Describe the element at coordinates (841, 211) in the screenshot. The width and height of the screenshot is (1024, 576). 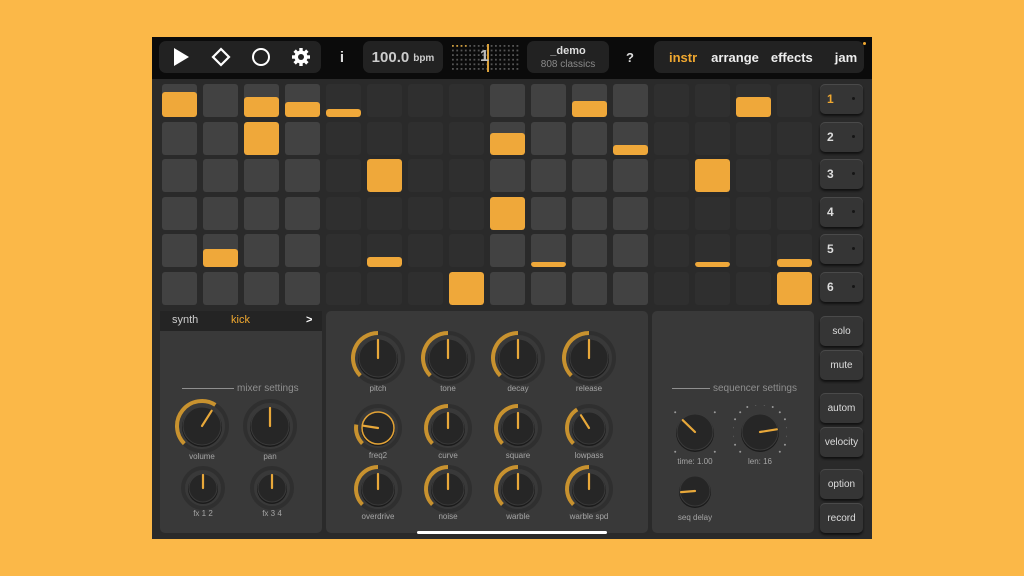
I see `track-button-4: 4` at that location.